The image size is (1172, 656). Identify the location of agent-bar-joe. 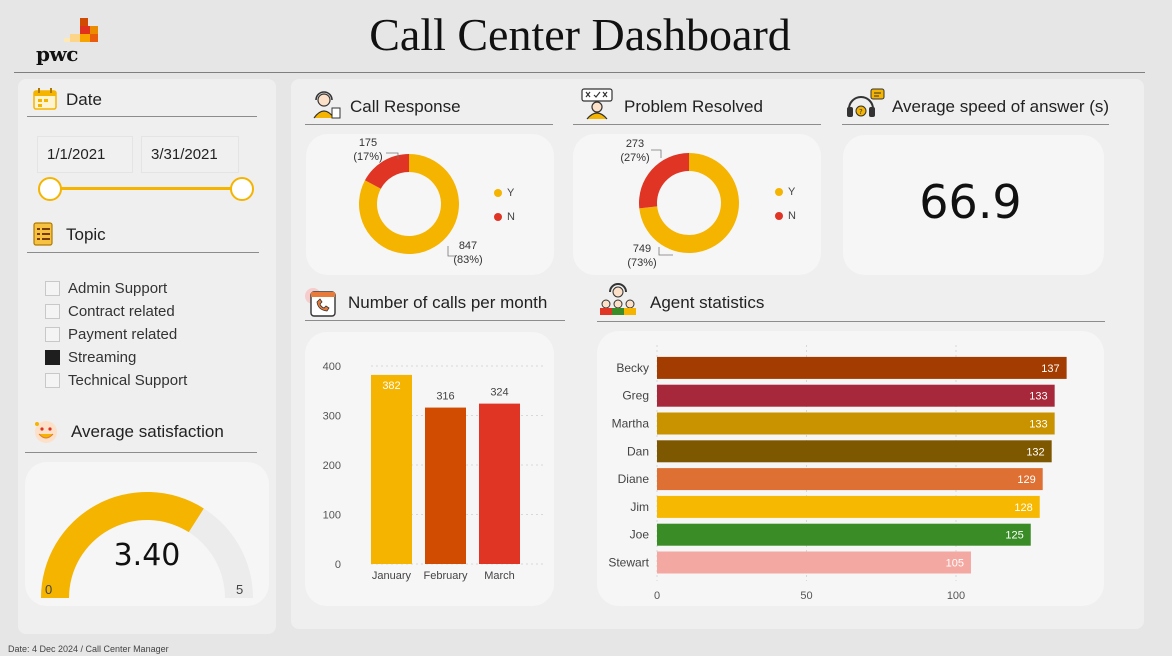
(844, 534).